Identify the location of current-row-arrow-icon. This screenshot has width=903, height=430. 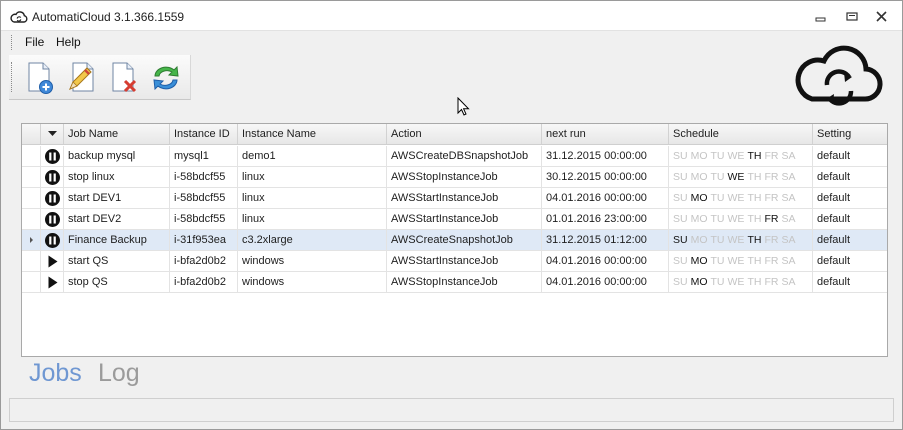
(31, 243).